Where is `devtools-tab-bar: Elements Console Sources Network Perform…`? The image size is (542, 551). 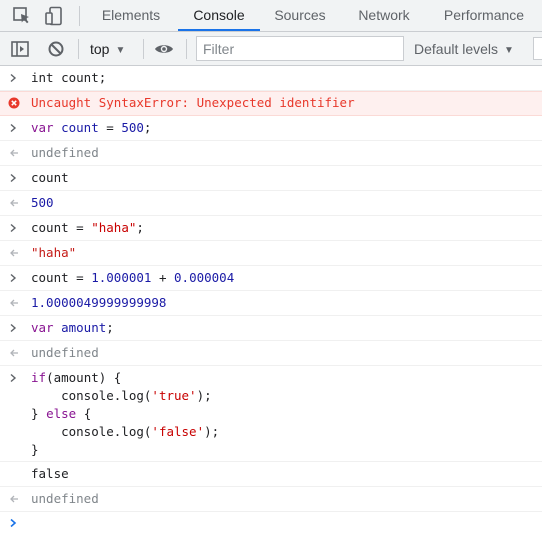 devtools-tab-bar: Elements Console Sources Network Perform… is located at coordinates (271, 16).